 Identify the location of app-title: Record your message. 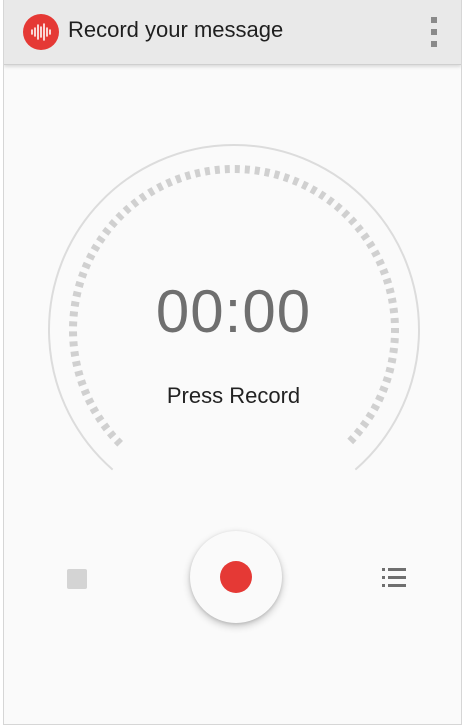
(176, 29).